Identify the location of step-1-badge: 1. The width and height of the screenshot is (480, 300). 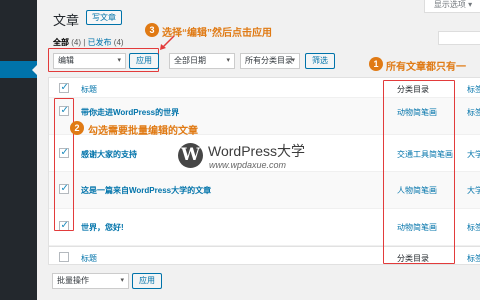
(376, 64).